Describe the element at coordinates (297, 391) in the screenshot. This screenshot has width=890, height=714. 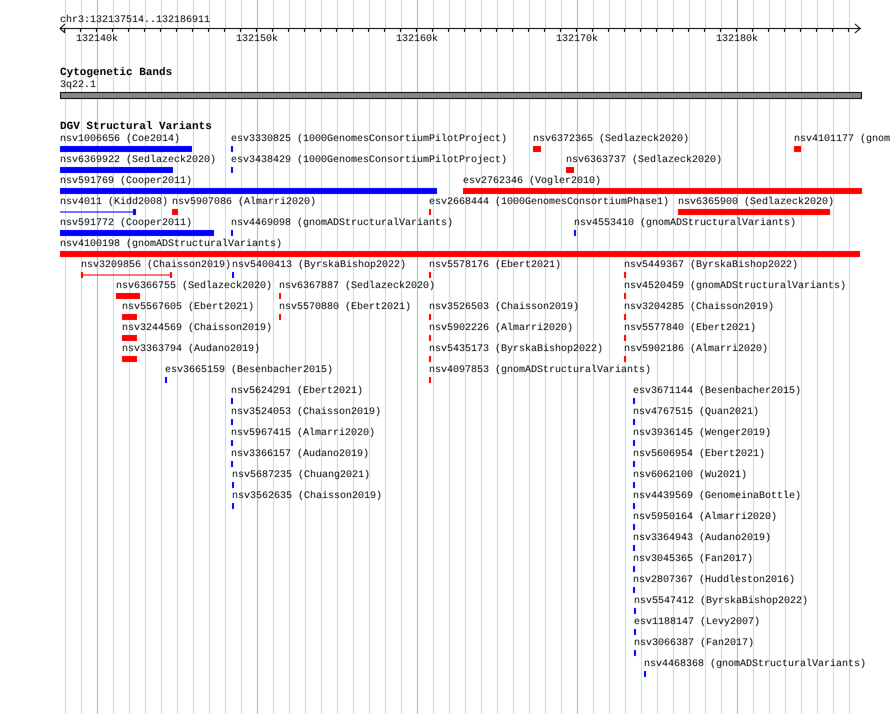
I see `variant-label: nsv5624291 (Ebert2021)` at that location.